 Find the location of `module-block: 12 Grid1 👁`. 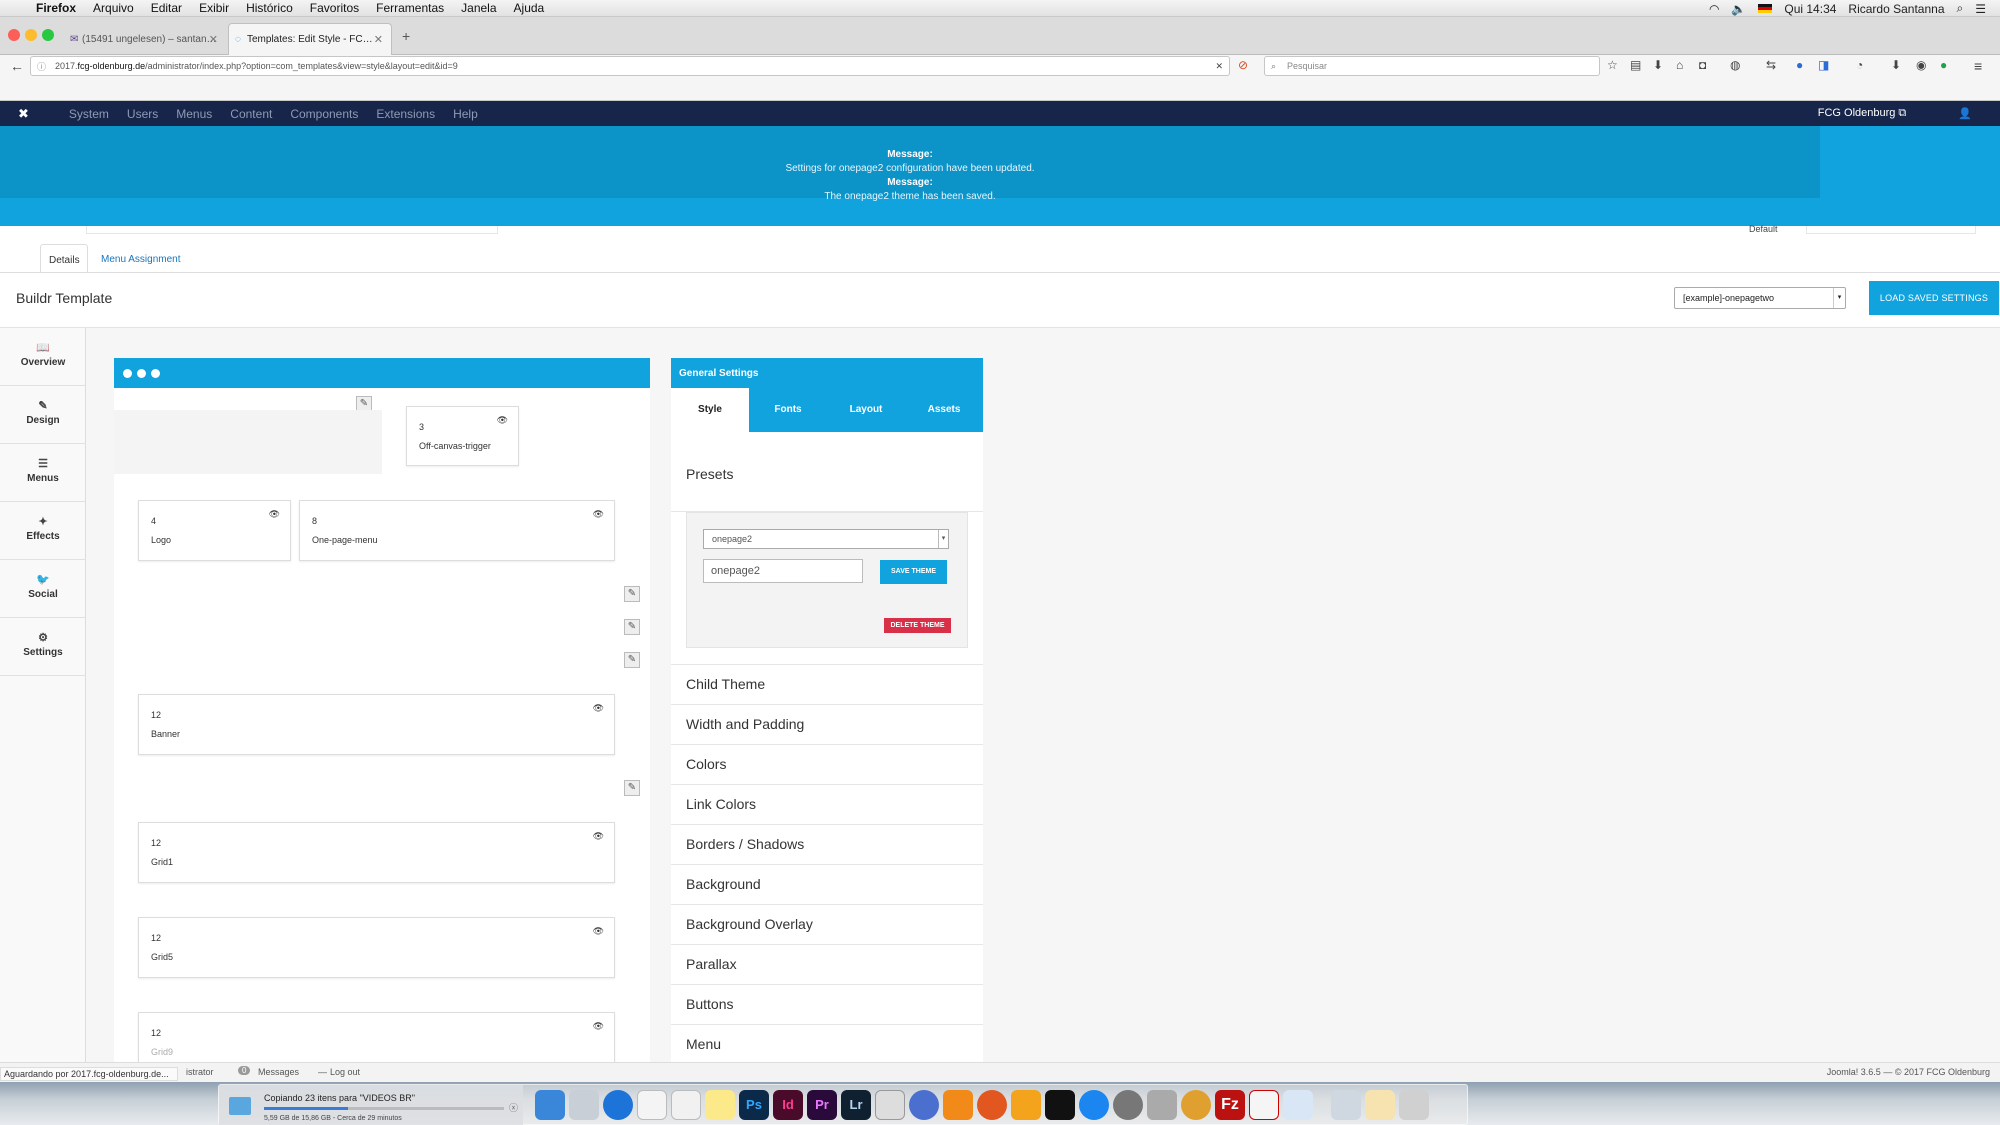

module-block: 12 Grid1 👁 is located at coordinates (376, 852).